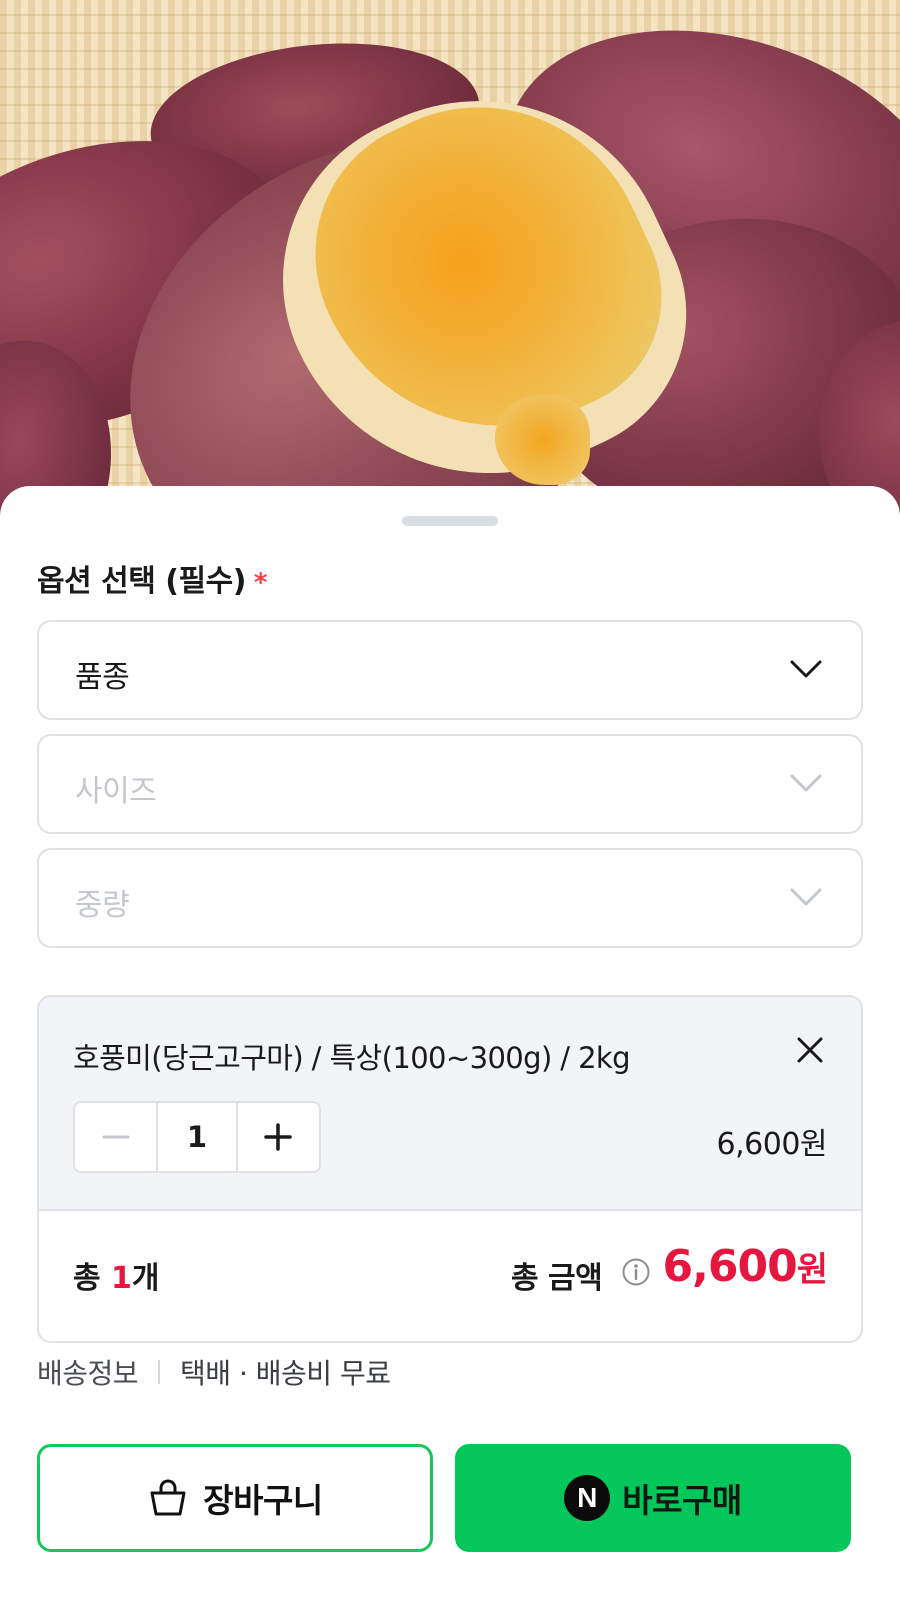  I want to click on size-select: 사이즈, so click(450, 784).